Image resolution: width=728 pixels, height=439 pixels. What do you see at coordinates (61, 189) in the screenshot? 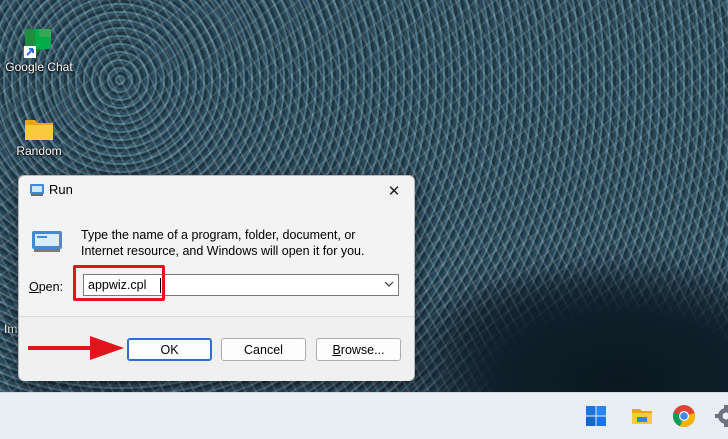
I see `dialog-title: Run` at bounding box center [61, 189].